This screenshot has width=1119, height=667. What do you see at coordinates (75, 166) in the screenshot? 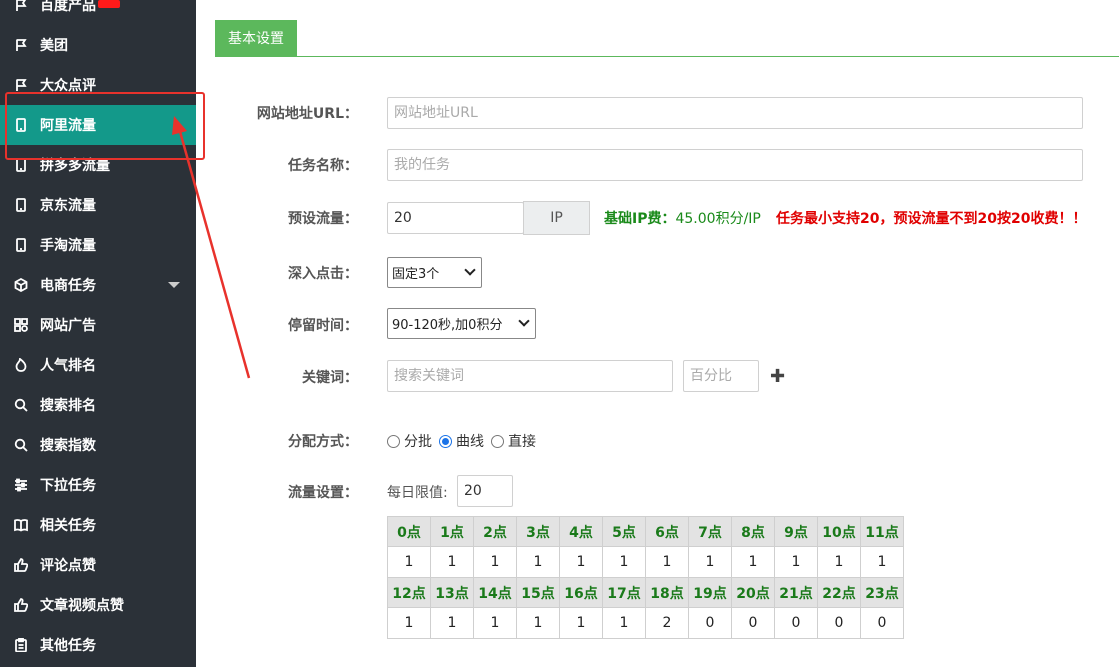
I see `sidebar-item-label: 拼多多流量` at bounding box center [75, 166].